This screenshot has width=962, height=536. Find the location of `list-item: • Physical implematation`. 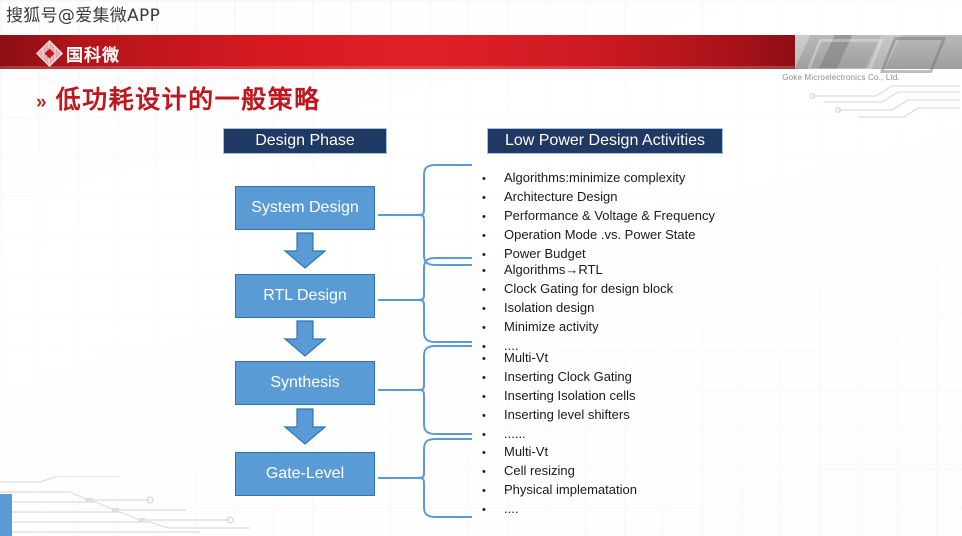

list-item: • Physical implematation is located at coordinates (559, 490).